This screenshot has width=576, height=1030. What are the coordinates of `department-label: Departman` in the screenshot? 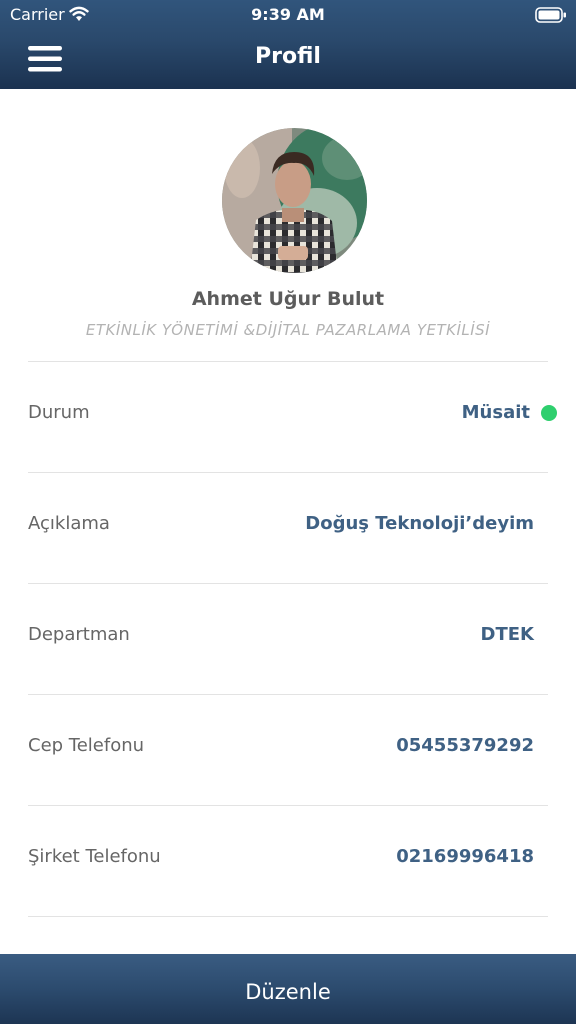 It's located at (79, 634).